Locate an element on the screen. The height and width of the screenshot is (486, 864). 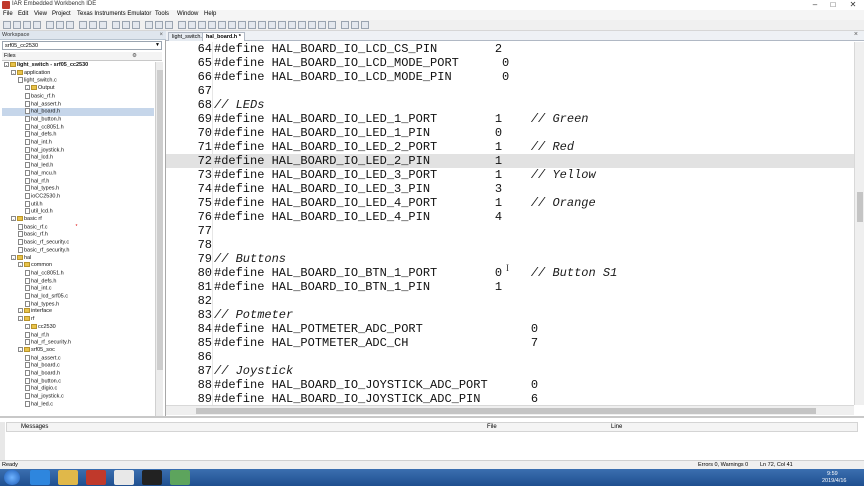
code-line: 70 #define HAL_BOARD_IO_LED_1_PIN 0 is located at coordinates (510, 133).